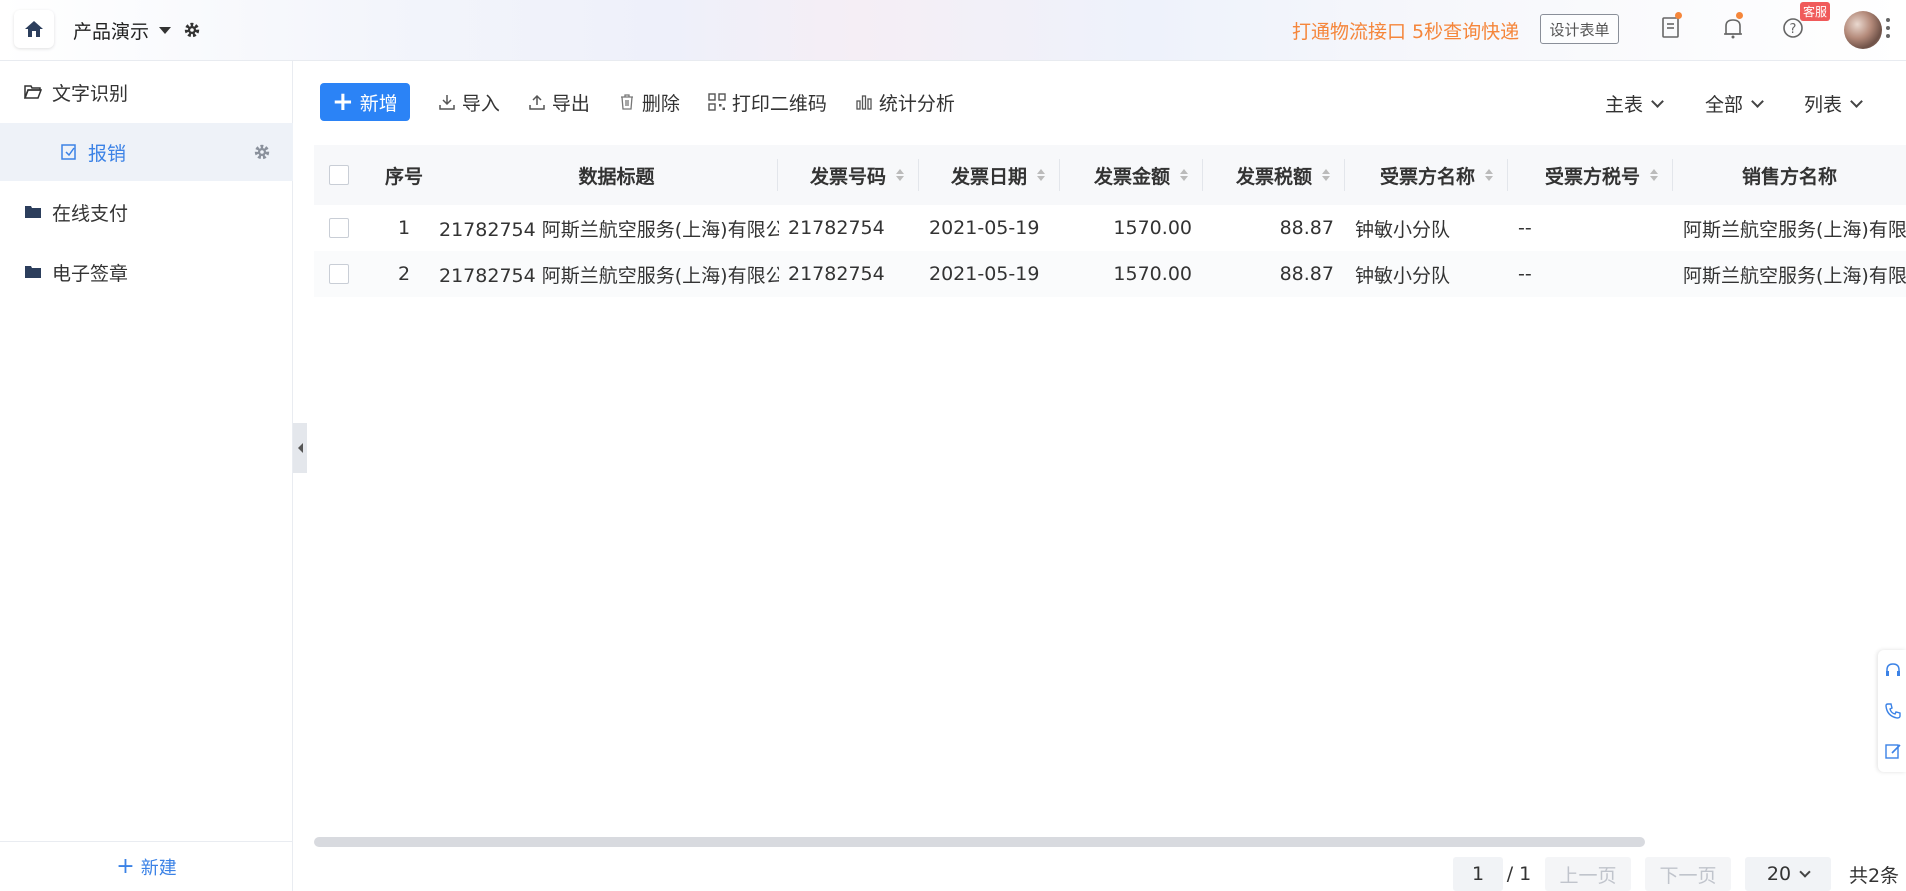  I want to click on sidebar-item-reimbursement: 报销, so click(146, 152).